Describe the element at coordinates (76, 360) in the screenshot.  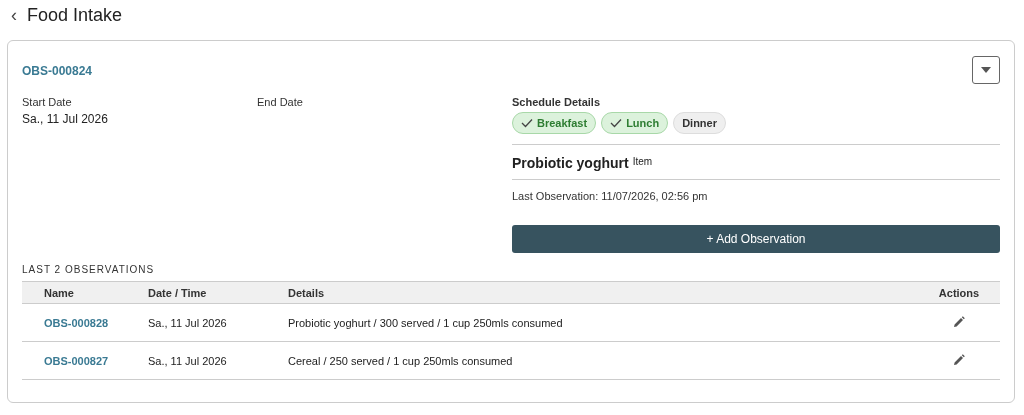
I see `observation-link: OBS-000827` at that location.